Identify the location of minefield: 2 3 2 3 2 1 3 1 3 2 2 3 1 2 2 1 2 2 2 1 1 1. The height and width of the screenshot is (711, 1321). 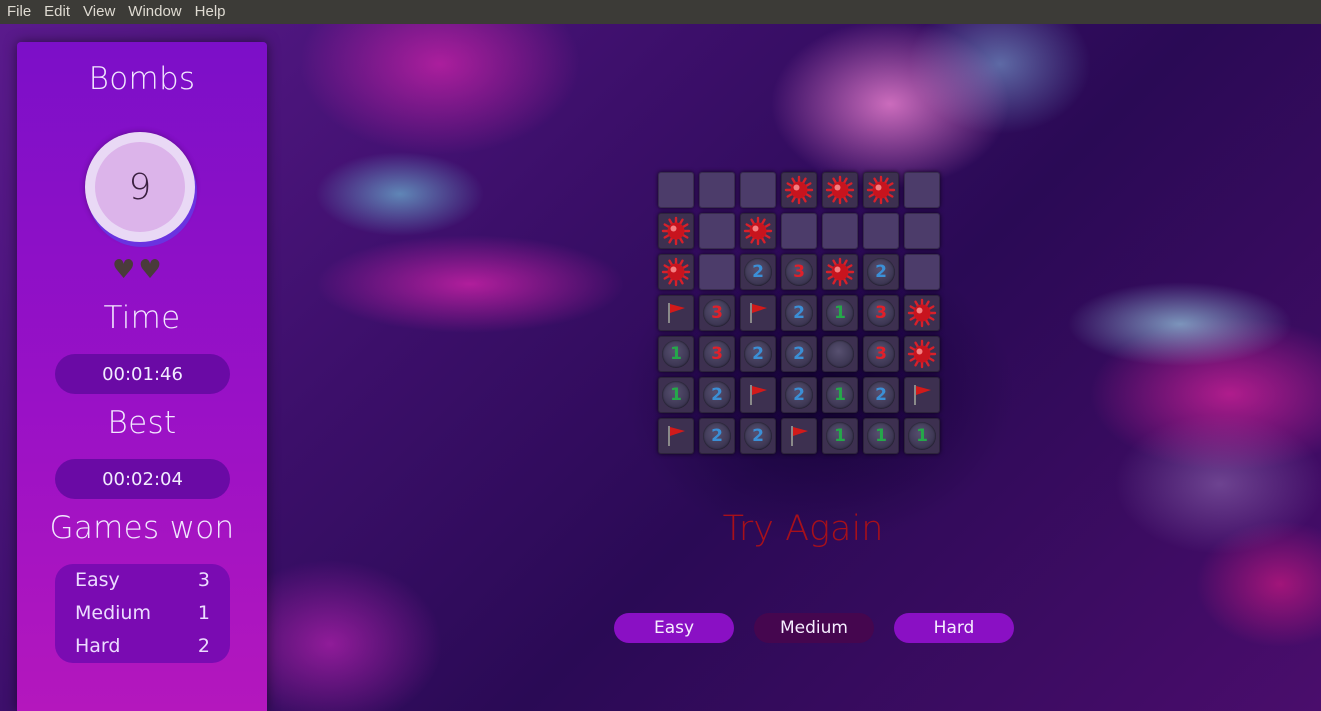
(803, 317).